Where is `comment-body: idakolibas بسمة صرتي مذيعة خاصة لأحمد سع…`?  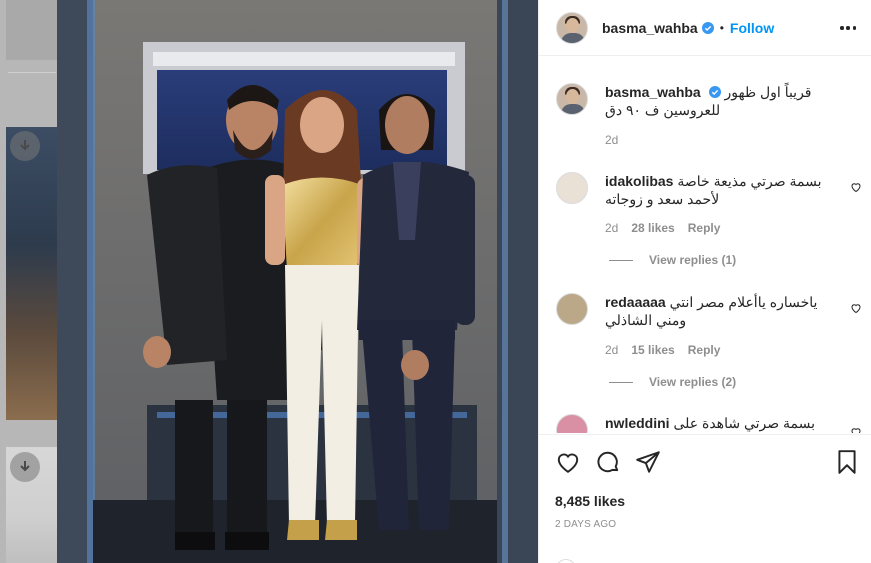
comment-body: idakolibas بسمة صرتي مذيعة خاصة لأحمد سع… is located at coordinates (727, 190).